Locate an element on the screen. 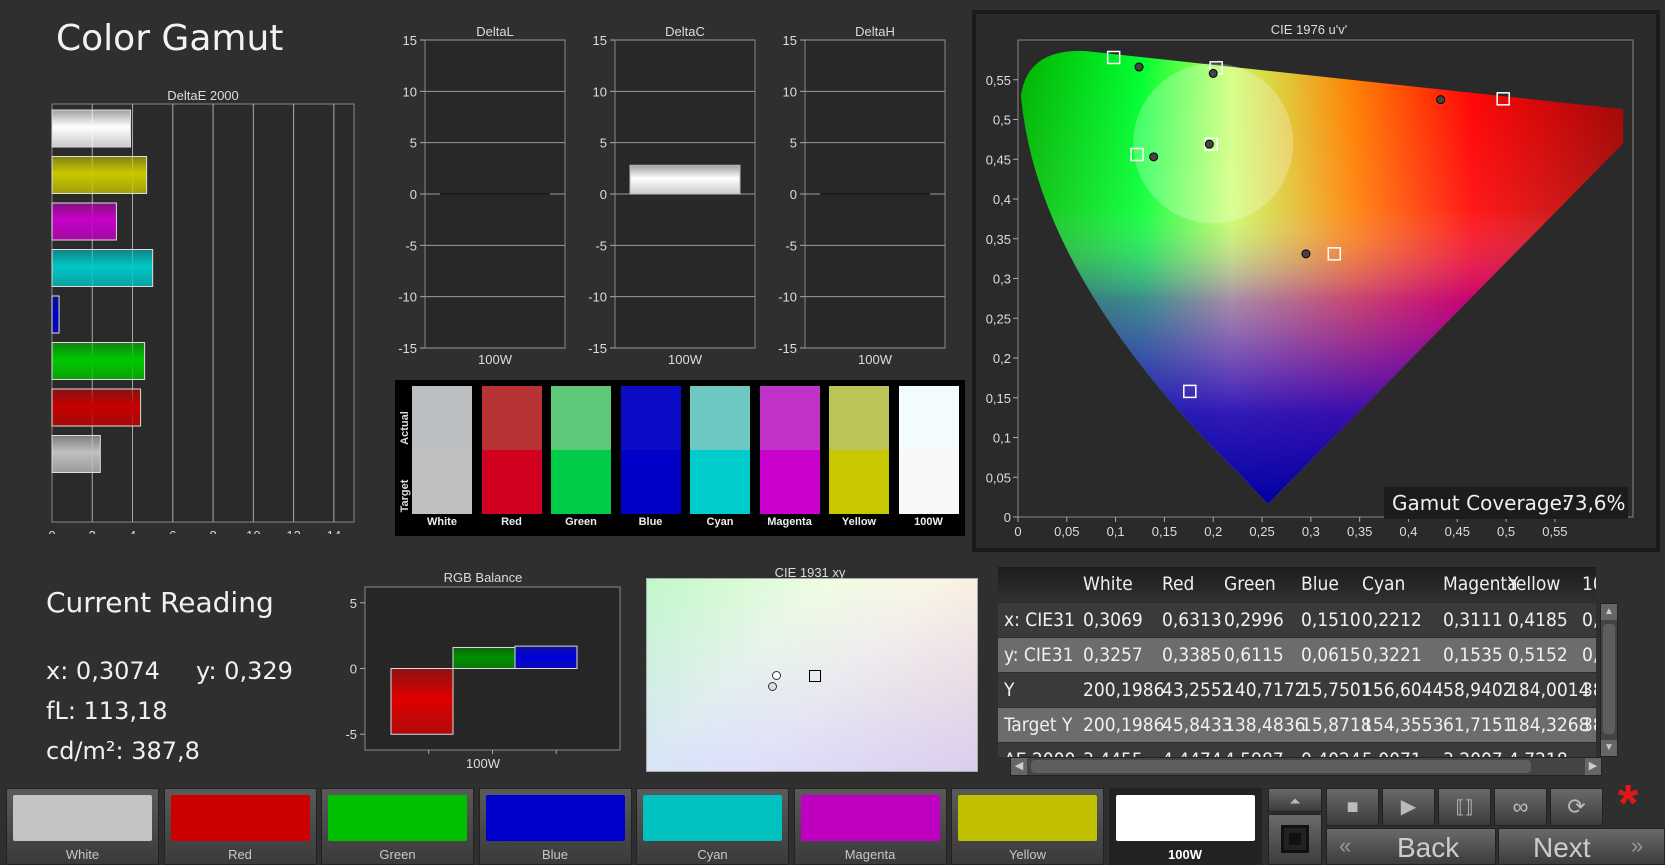 This screenshot has height=865, width=1665. cie1976-x-tick-label: 0,2 is located at coordinates (1213, 531).